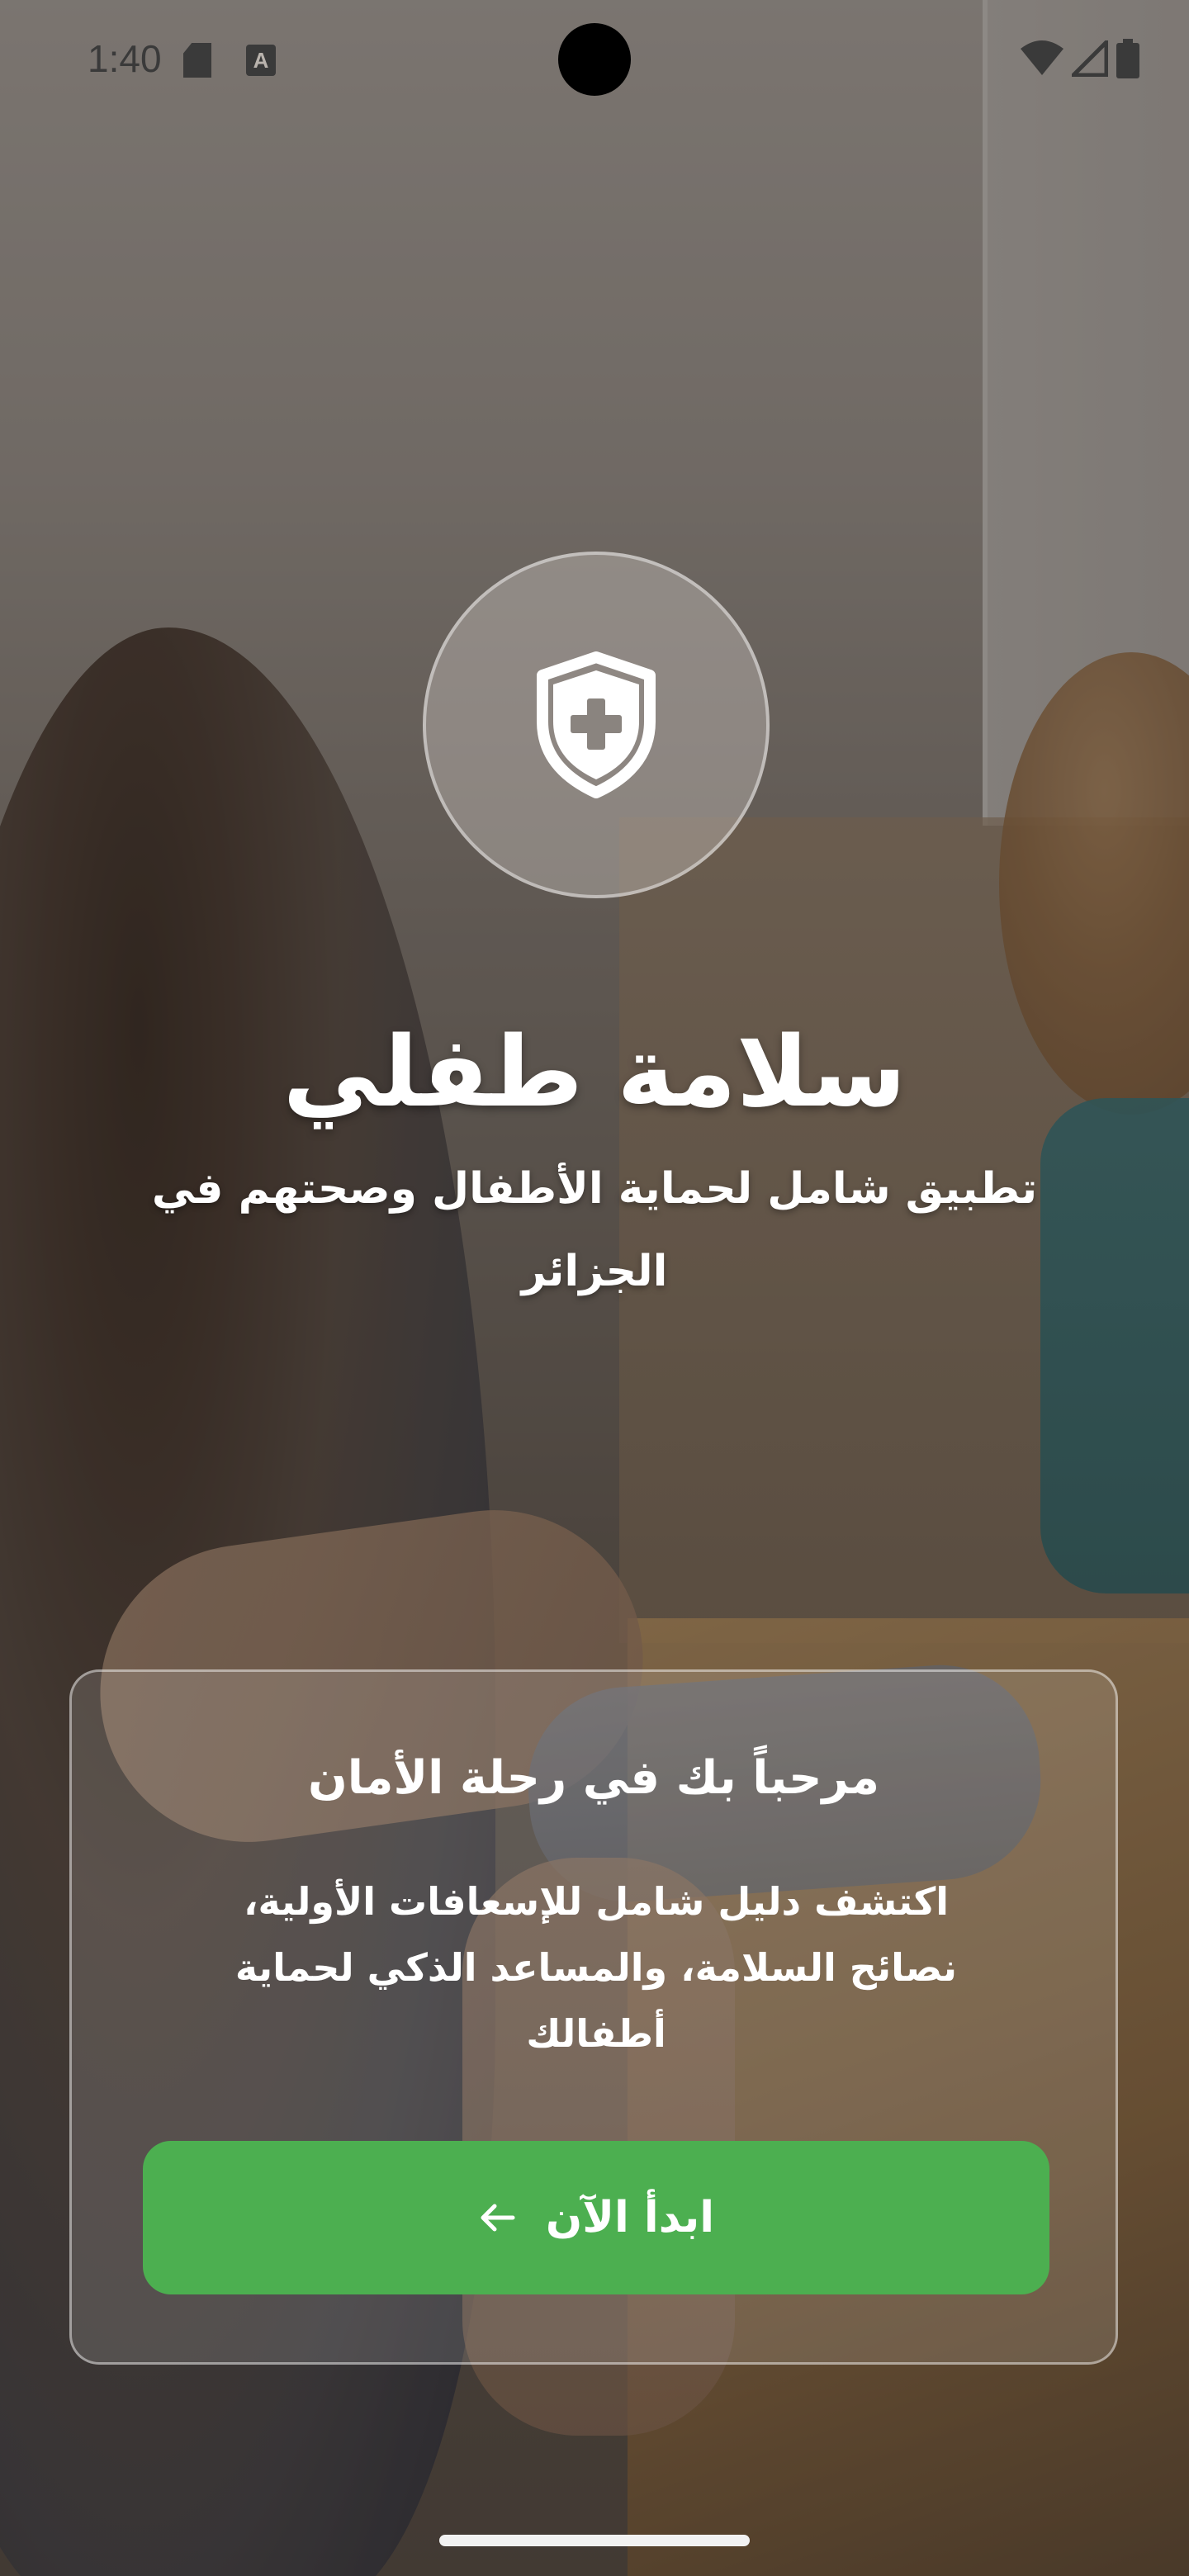 This screenshot has width=1189, height=2576. I want to click on sd-card-icon, so click(197, 60).